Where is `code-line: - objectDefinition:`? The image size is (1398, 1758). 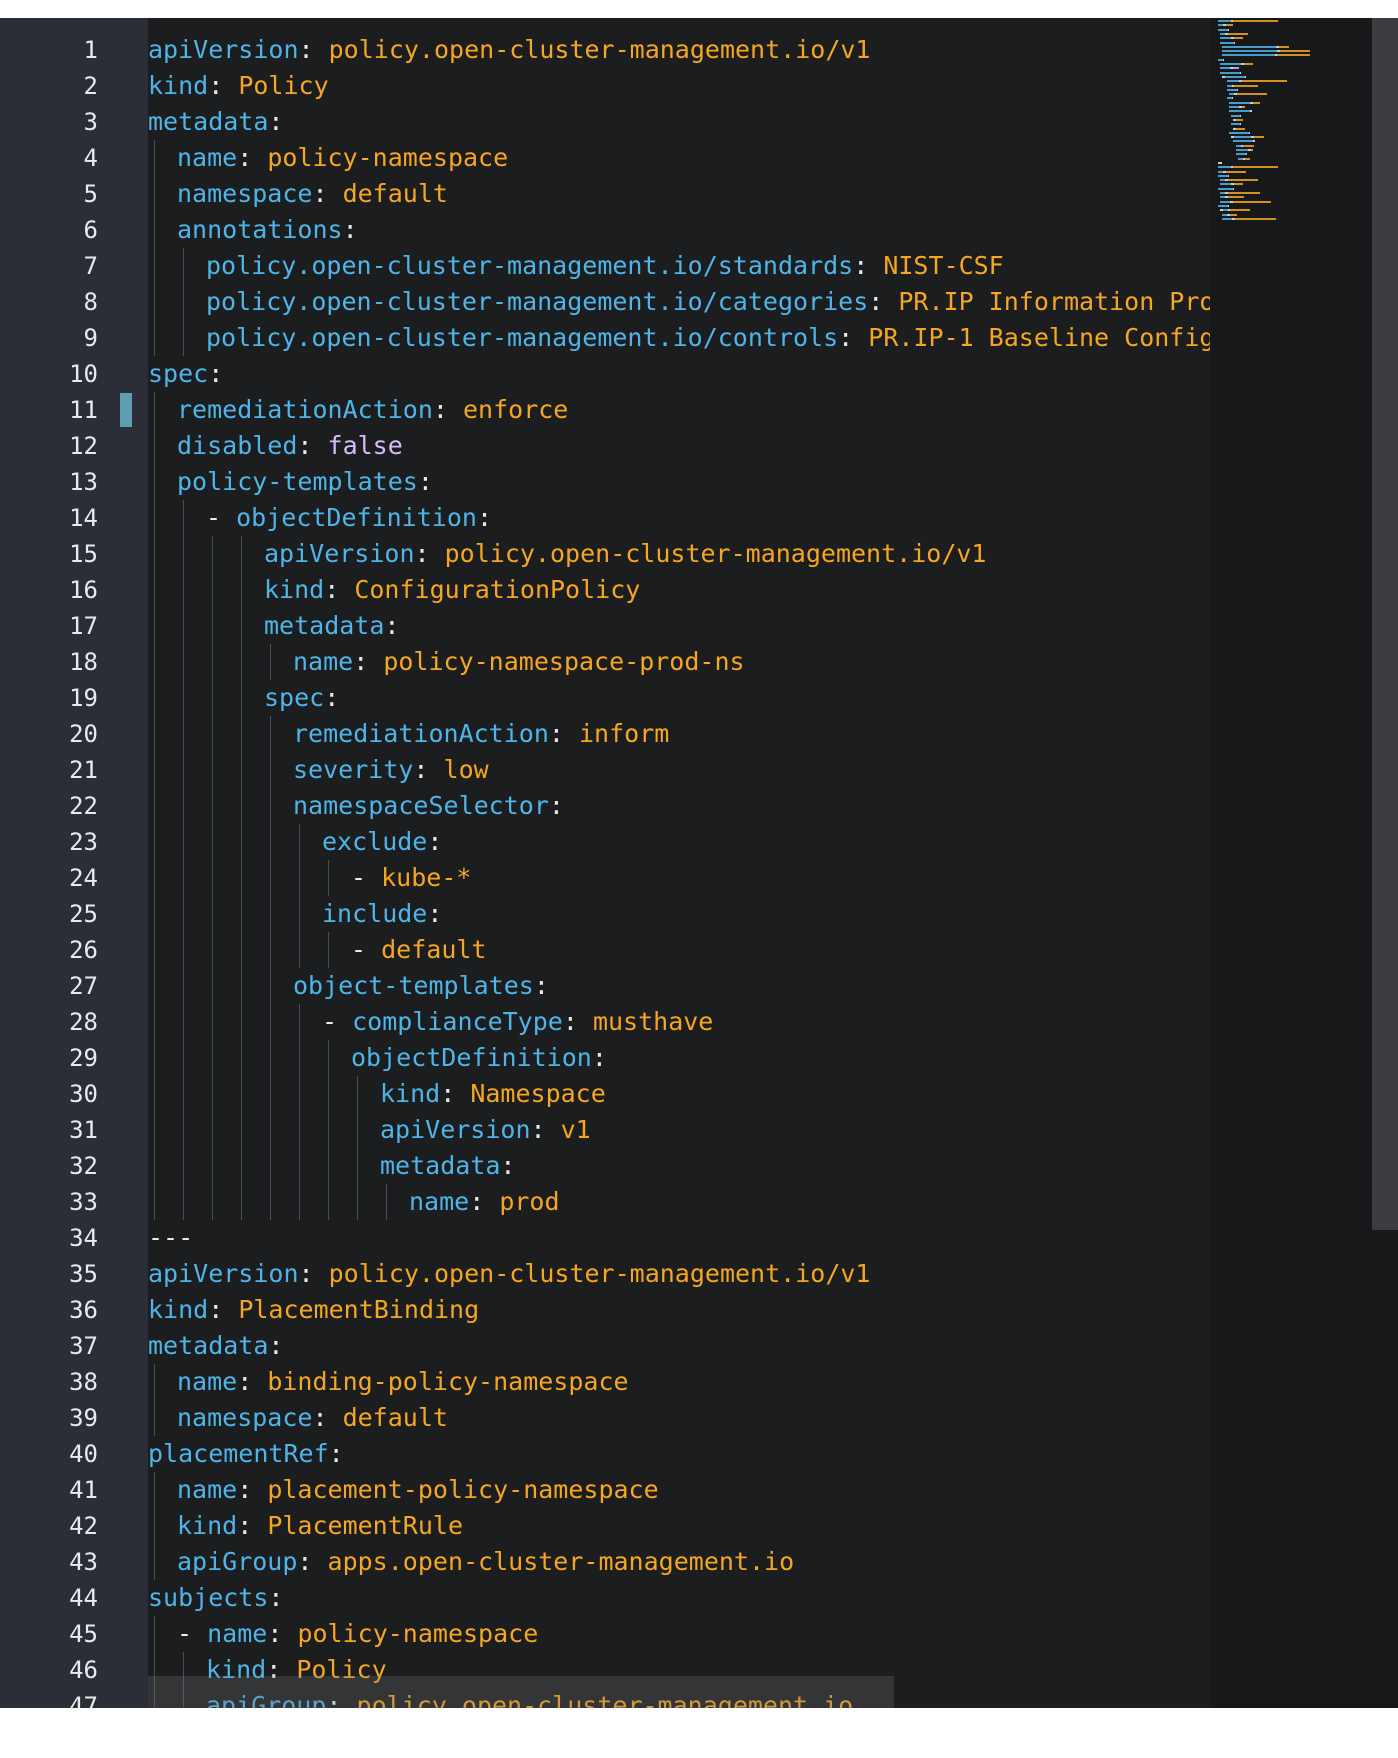
code-line: - objectDefinition: is located at coordinates (349, 518).